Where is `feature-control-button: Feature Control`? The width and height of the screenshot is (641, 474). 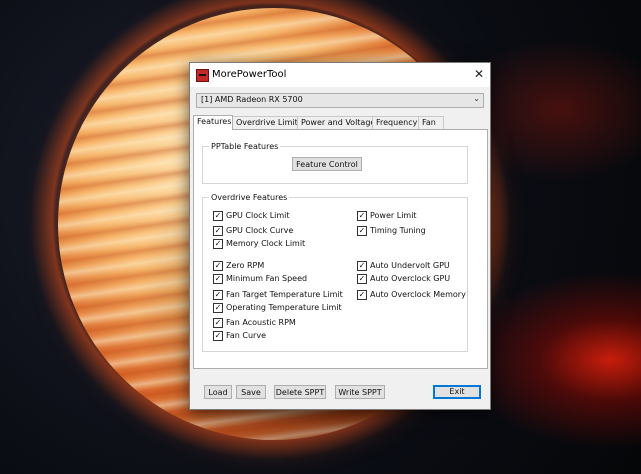
feature-control-button: Feature Control is located at coordinates (327, 164).